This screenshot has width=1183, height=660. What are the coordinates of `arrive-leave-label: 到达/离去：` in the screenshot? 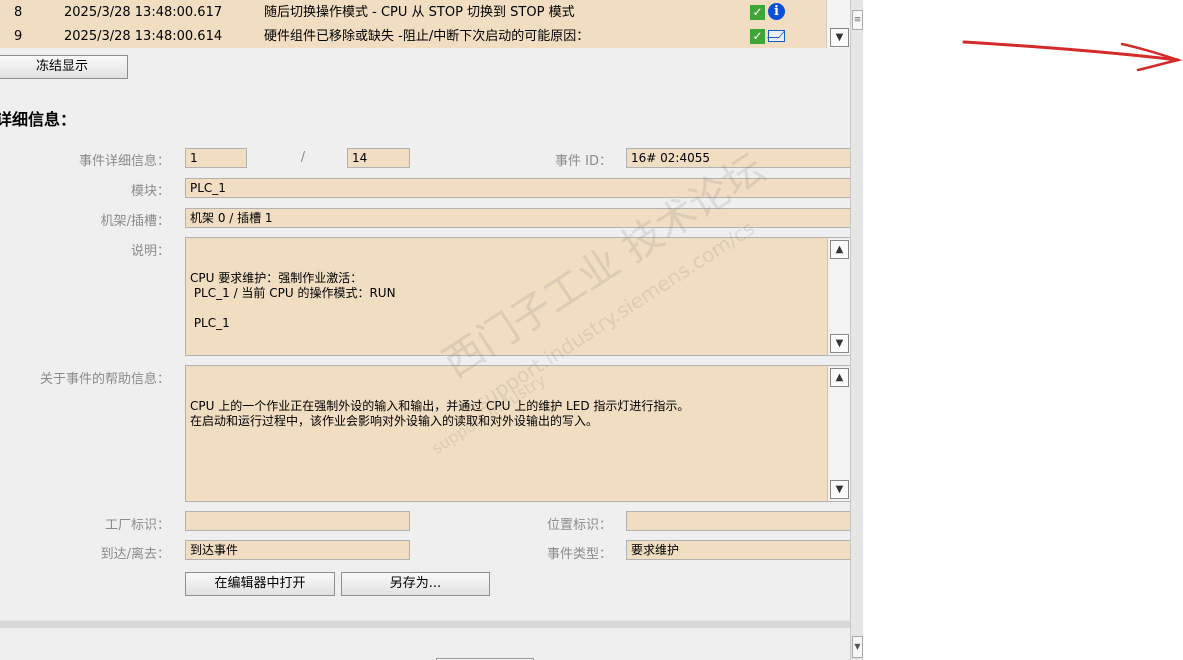 It's located at (135, 554).